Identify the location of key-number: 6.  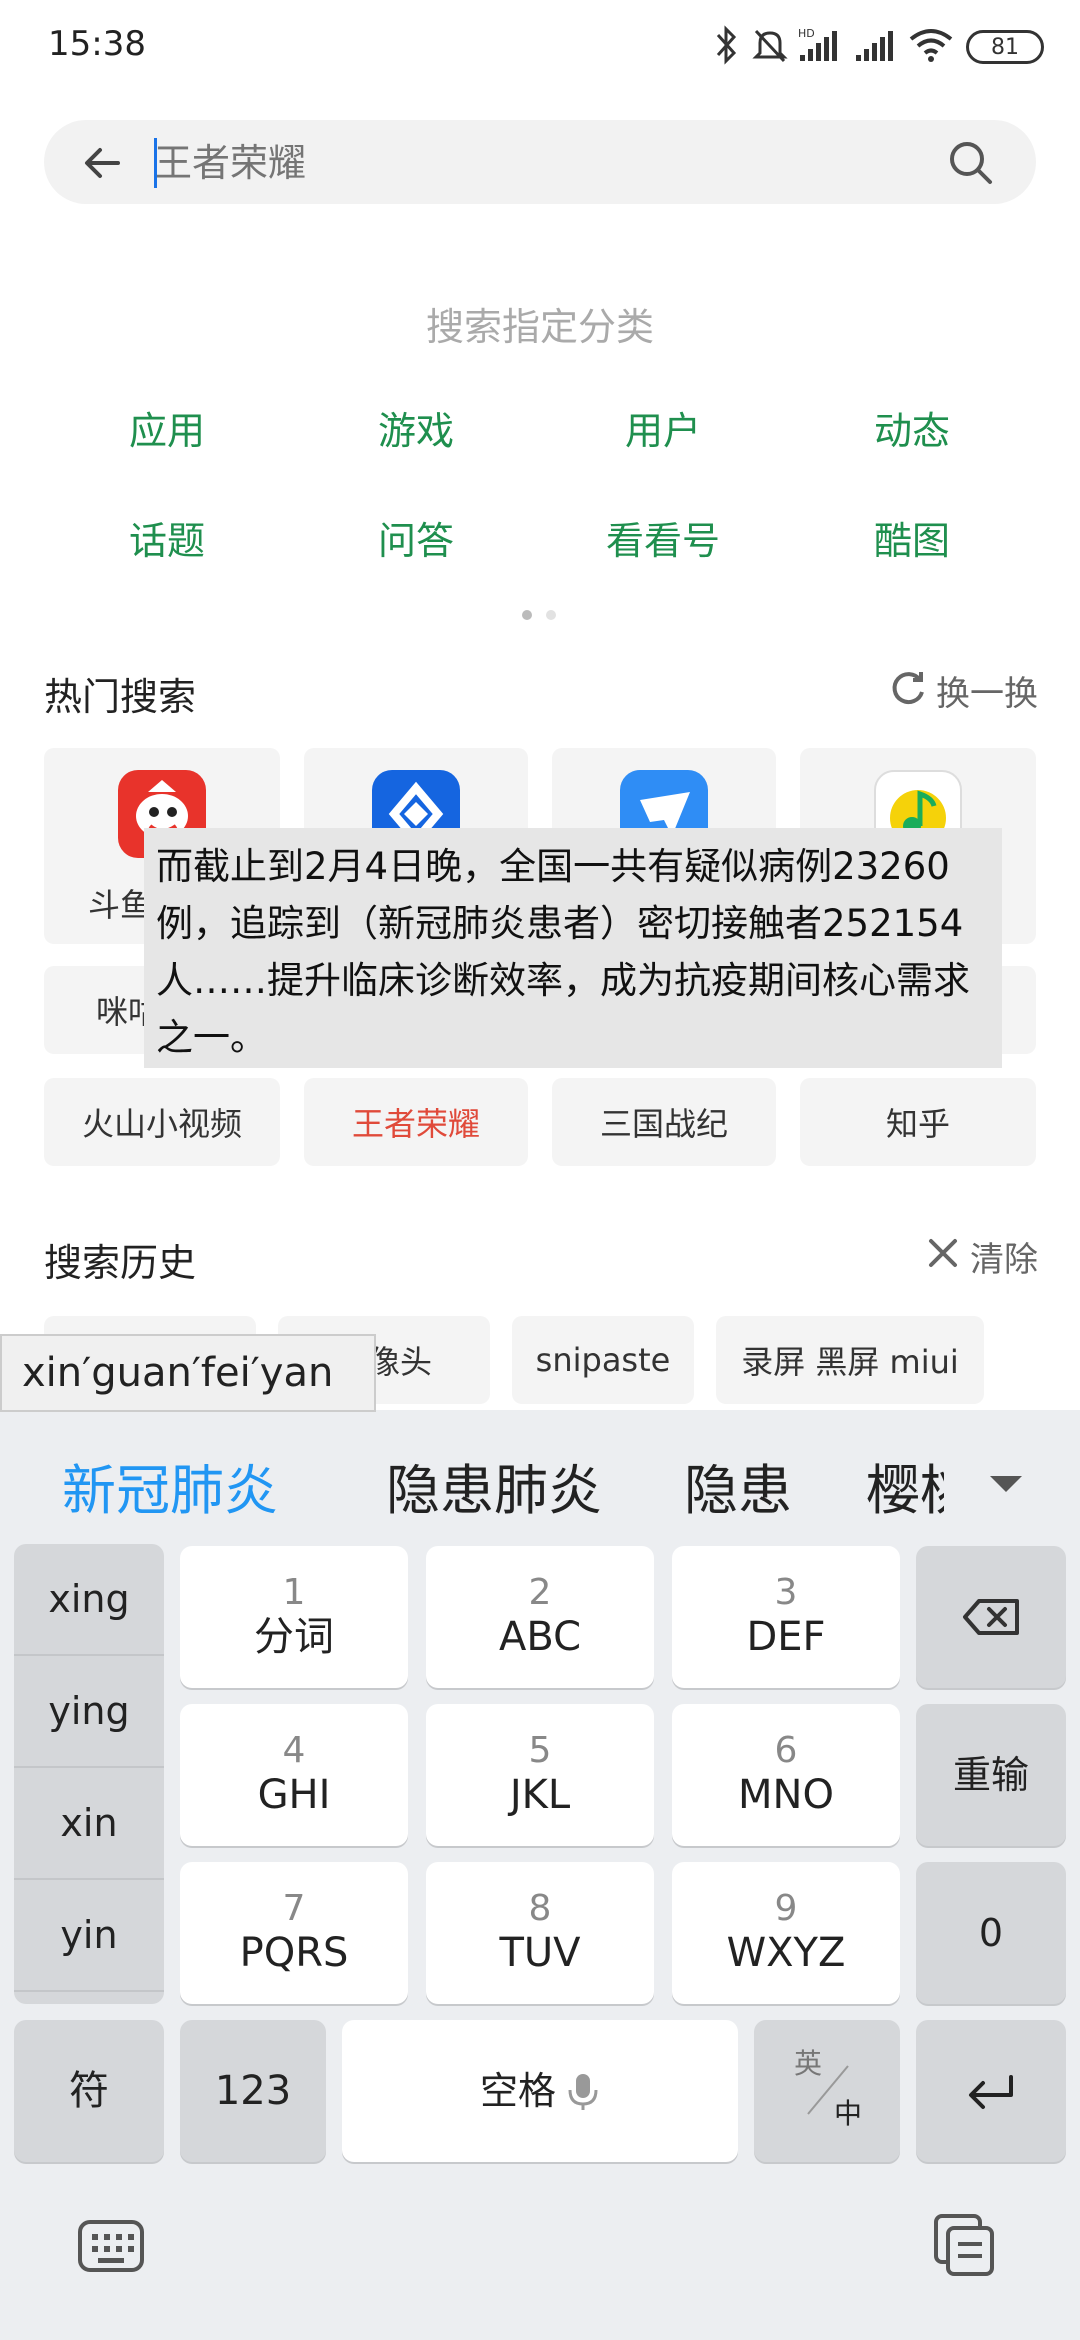
(786, 1750).